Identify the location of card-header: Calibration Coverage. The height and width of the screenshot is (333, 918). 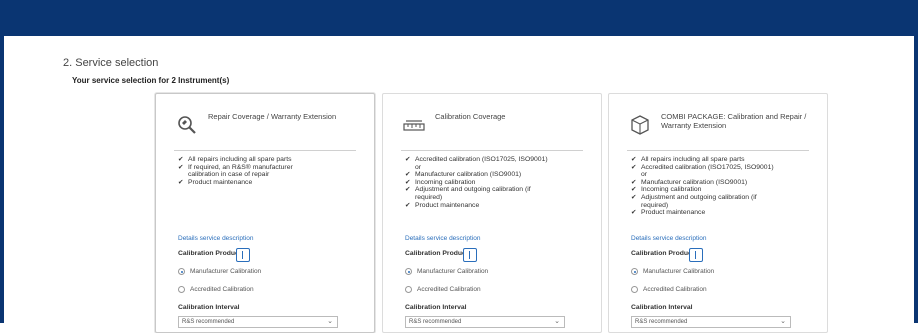
(493, 127).